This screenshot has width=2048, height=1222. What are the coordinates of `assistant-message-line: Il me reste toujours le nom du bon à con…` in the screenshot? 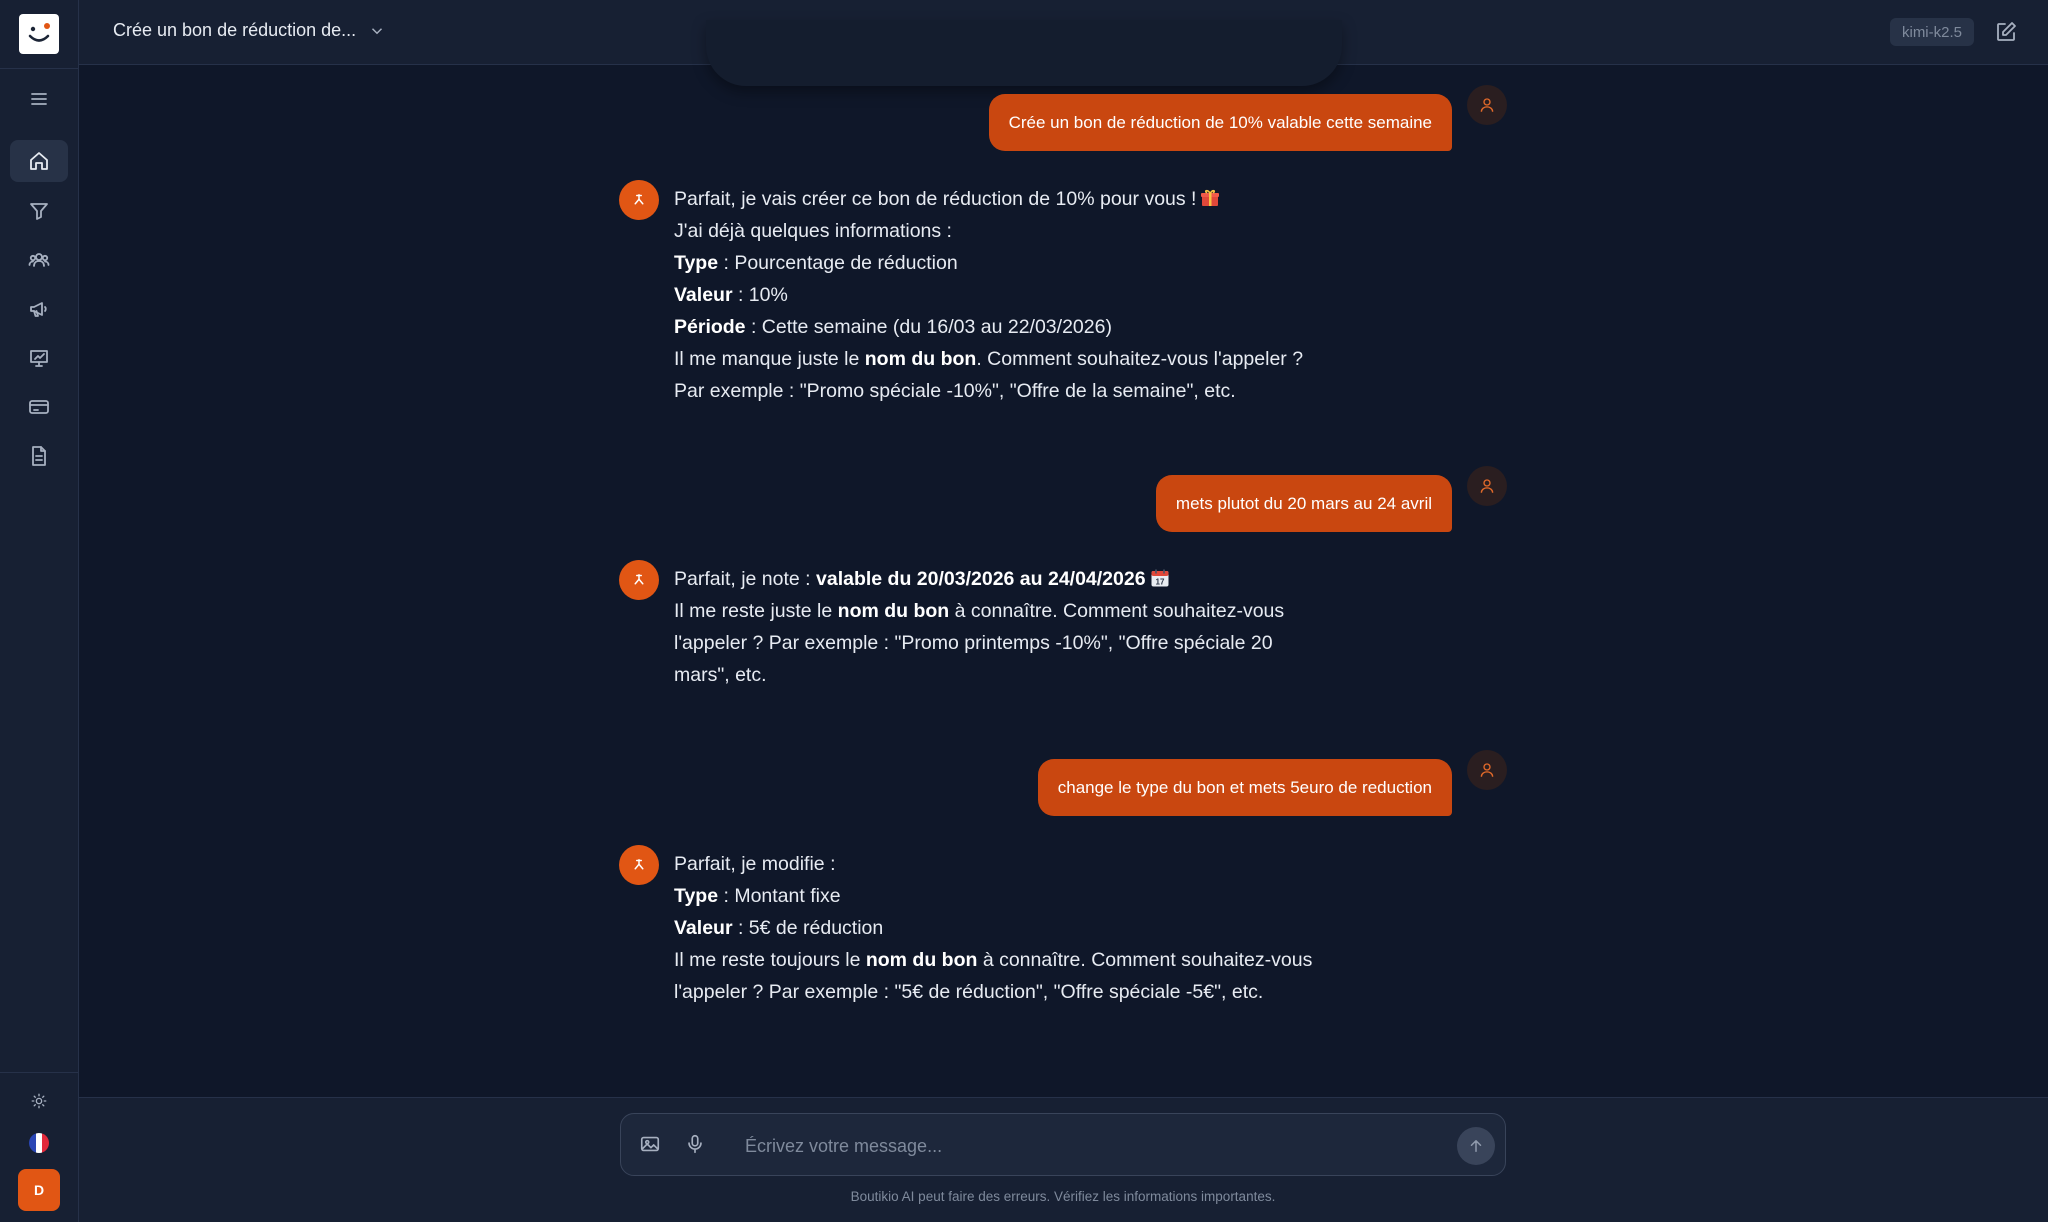 It's located at (1004, 960).